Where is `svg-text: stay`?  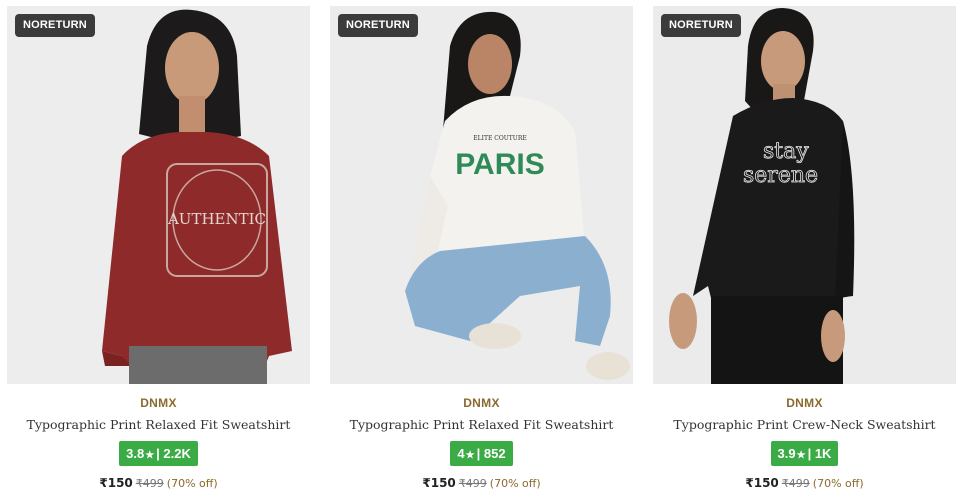
svg-text: stay is located at coordinates (786, 151).